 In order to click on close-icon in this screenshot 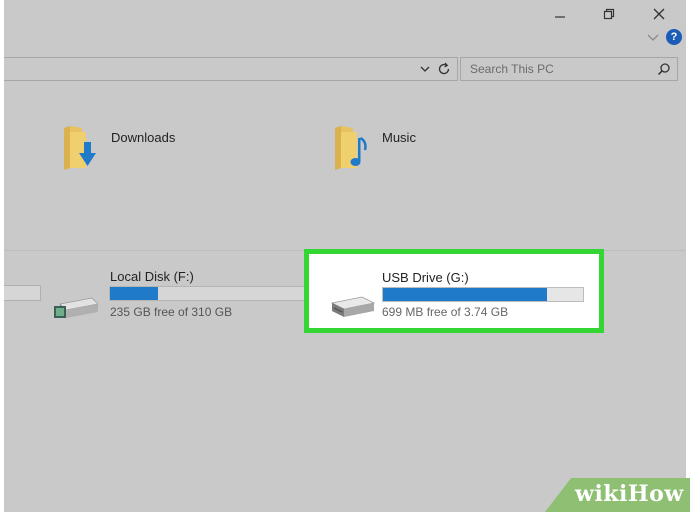, I will do `click(659, 14)`.